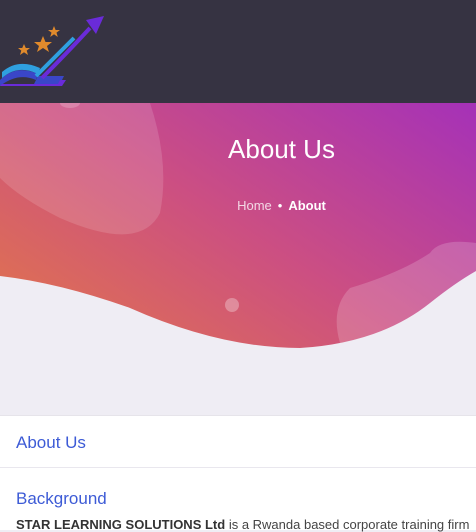 Image resolution: width=476 pixels, height=532 pixels. I want to click on star-learning-logo-icon, so click(53, 52).